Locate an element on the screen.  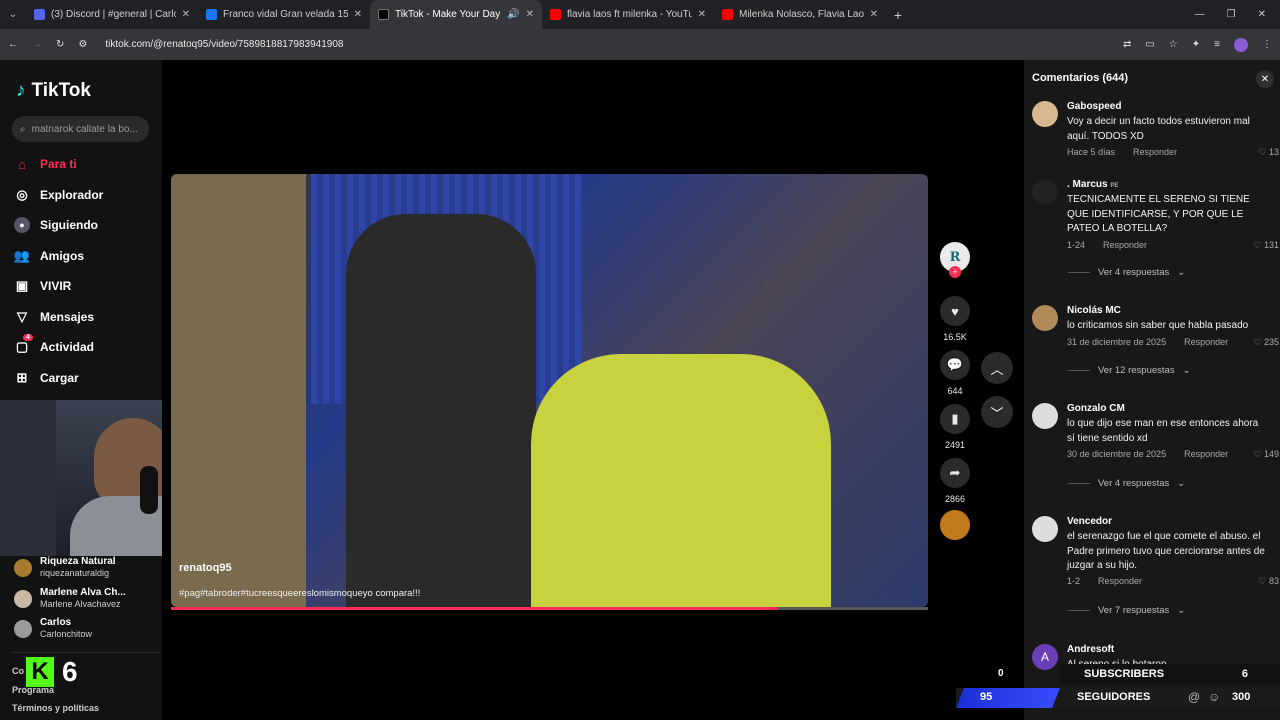
like-comment-button: ♡ 149 is located at coordinates (1266, 454).